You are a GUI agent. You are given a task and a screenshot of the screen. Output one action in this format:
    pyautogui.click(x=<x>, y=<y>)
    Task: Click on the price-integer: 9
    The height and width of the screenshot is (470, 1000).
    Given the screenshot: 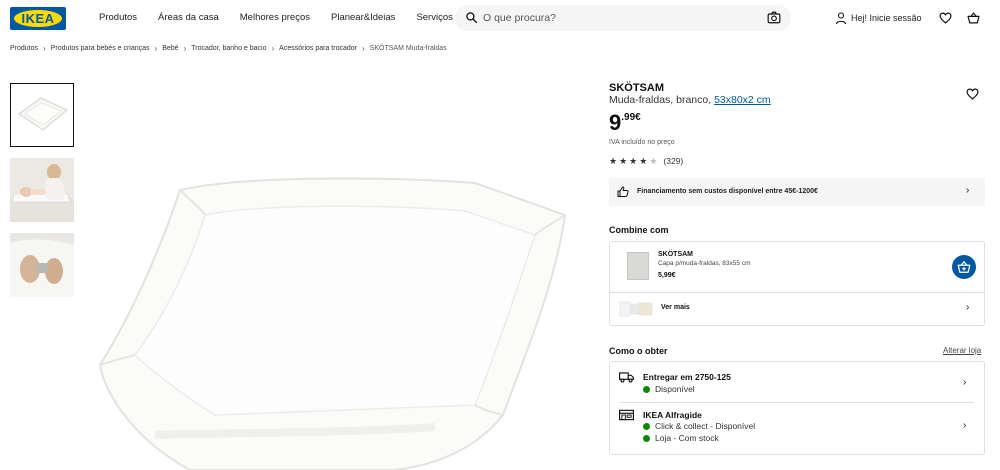 What is the action you would take?
    pyautogui.click(x=615, y=122)
    